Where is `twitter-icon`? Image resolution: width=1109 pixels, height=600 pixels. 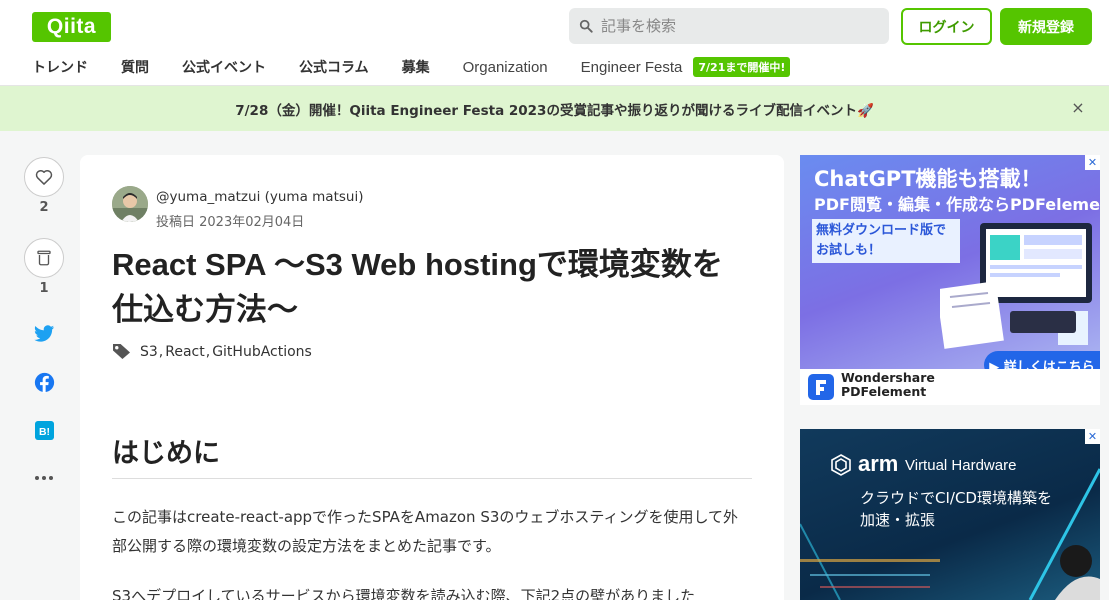
twitter-icon is located at coordinates (43, 333).